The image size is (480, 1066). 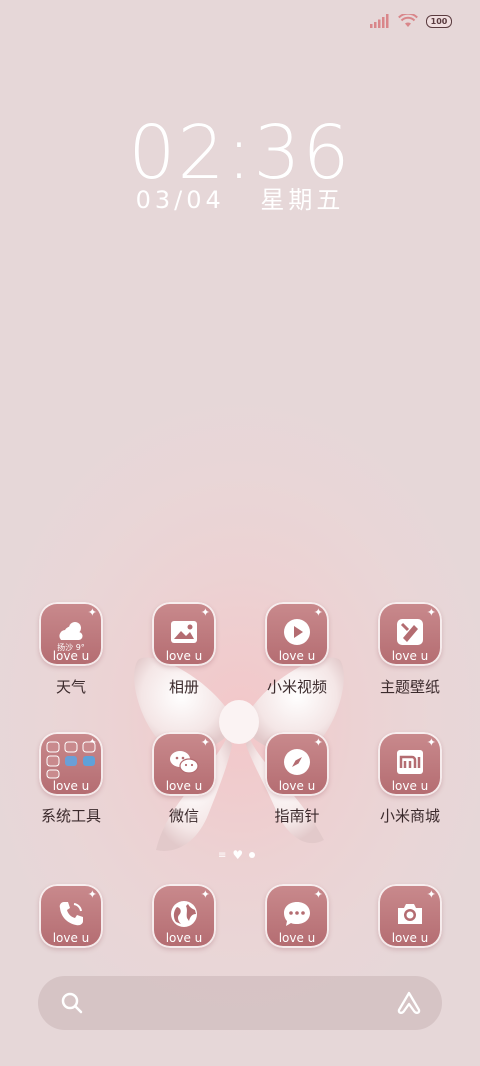 I want to click on paintbrush-icon, so click(x=410, y=632).